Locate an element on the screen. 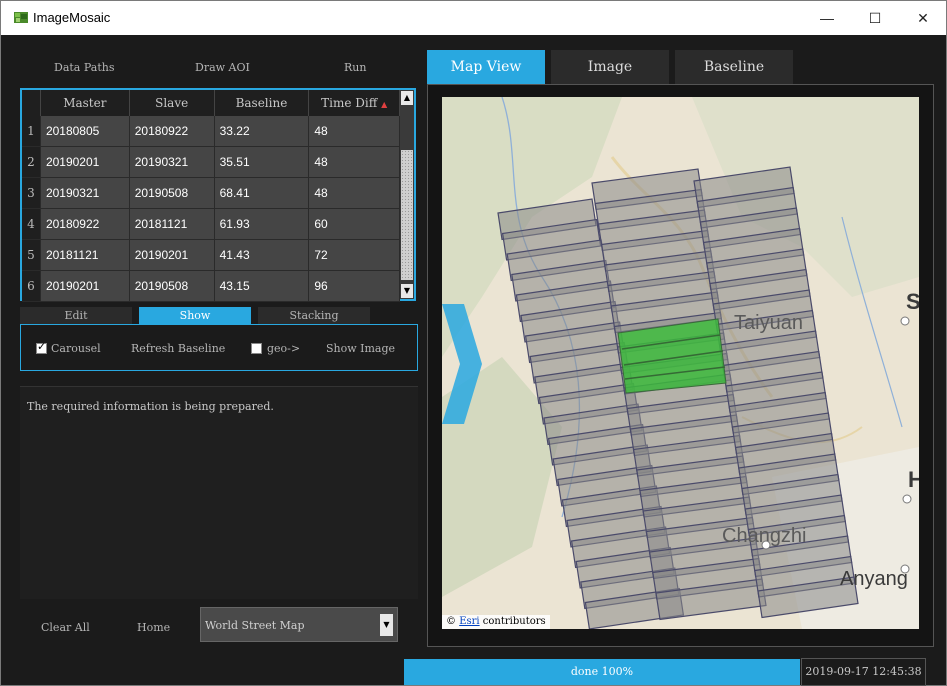 This screenshot has width=947, height=686. geo-checkbox is located at coordinates (256, 348).